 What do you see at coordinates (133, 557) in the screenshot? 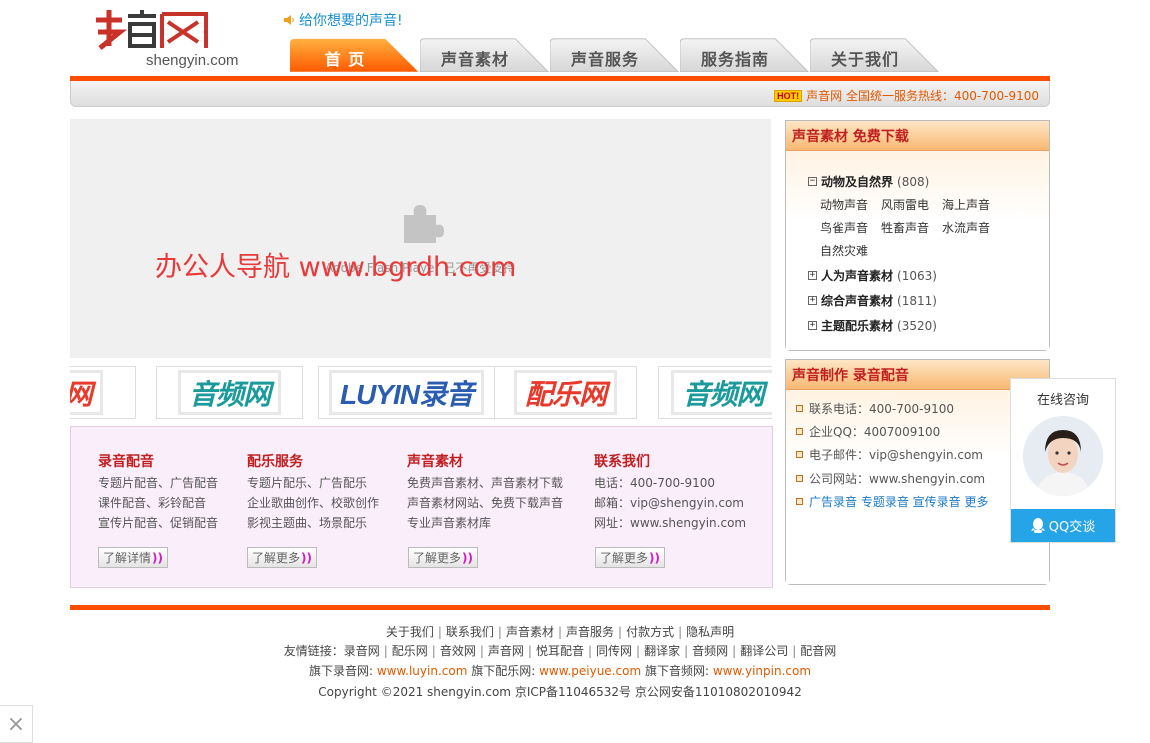
I see `learn-more-button: 了解详情))` at bounding box center [133, 557].